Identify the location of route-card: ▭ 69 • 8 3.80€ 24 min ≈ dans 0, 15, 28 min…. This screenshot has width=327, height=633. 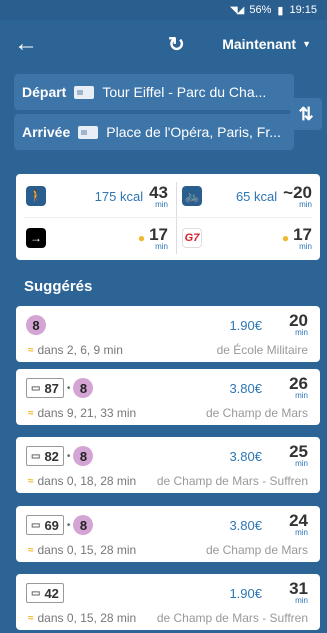
(168, 534).